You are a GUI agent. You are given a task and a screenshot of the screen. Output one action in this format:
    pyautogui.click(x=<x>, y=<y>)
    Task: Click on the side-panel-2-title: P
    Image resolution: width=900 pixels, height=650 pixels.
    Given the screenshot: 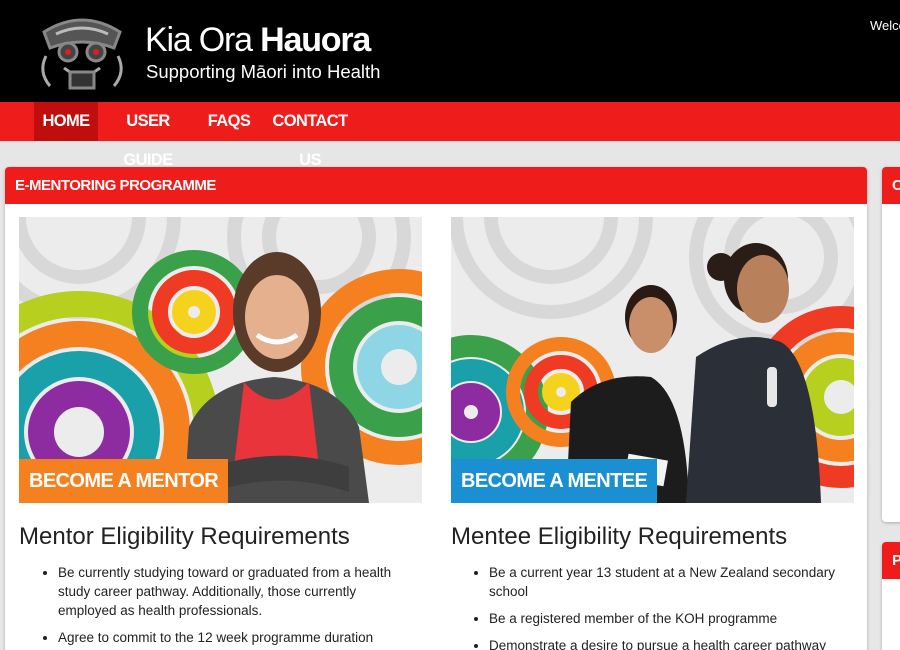 What is the action you would take?
    pyautogui.click(x=891, y=560)
    